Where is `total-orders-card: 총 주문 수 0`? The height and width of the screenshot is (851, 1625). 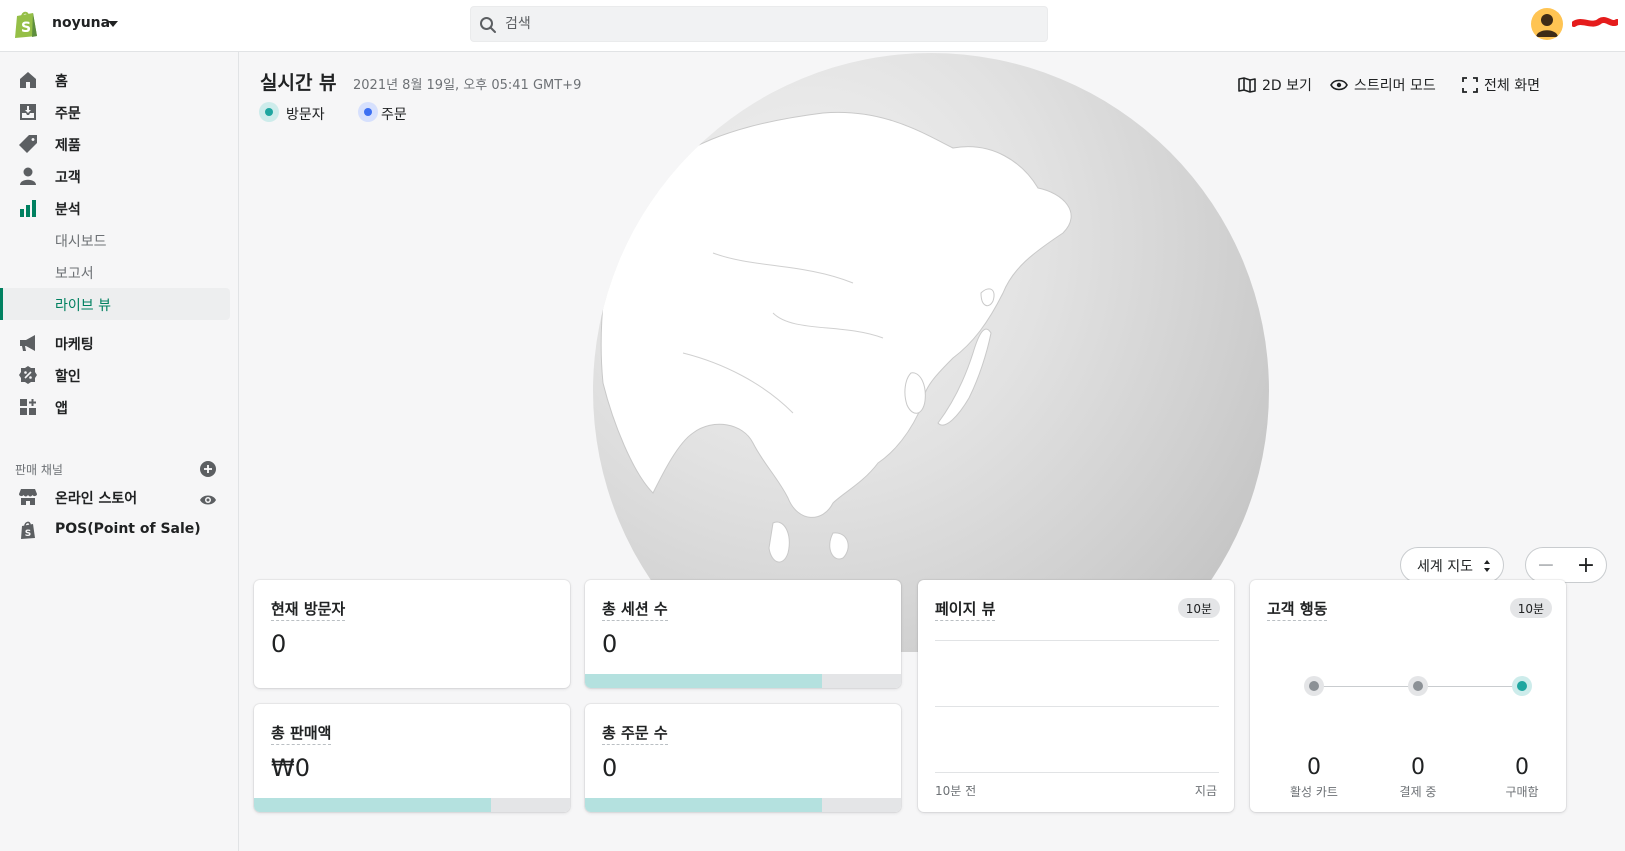
total-orders-card: 총 주문 수 0 is located at coordinates (743, 758).